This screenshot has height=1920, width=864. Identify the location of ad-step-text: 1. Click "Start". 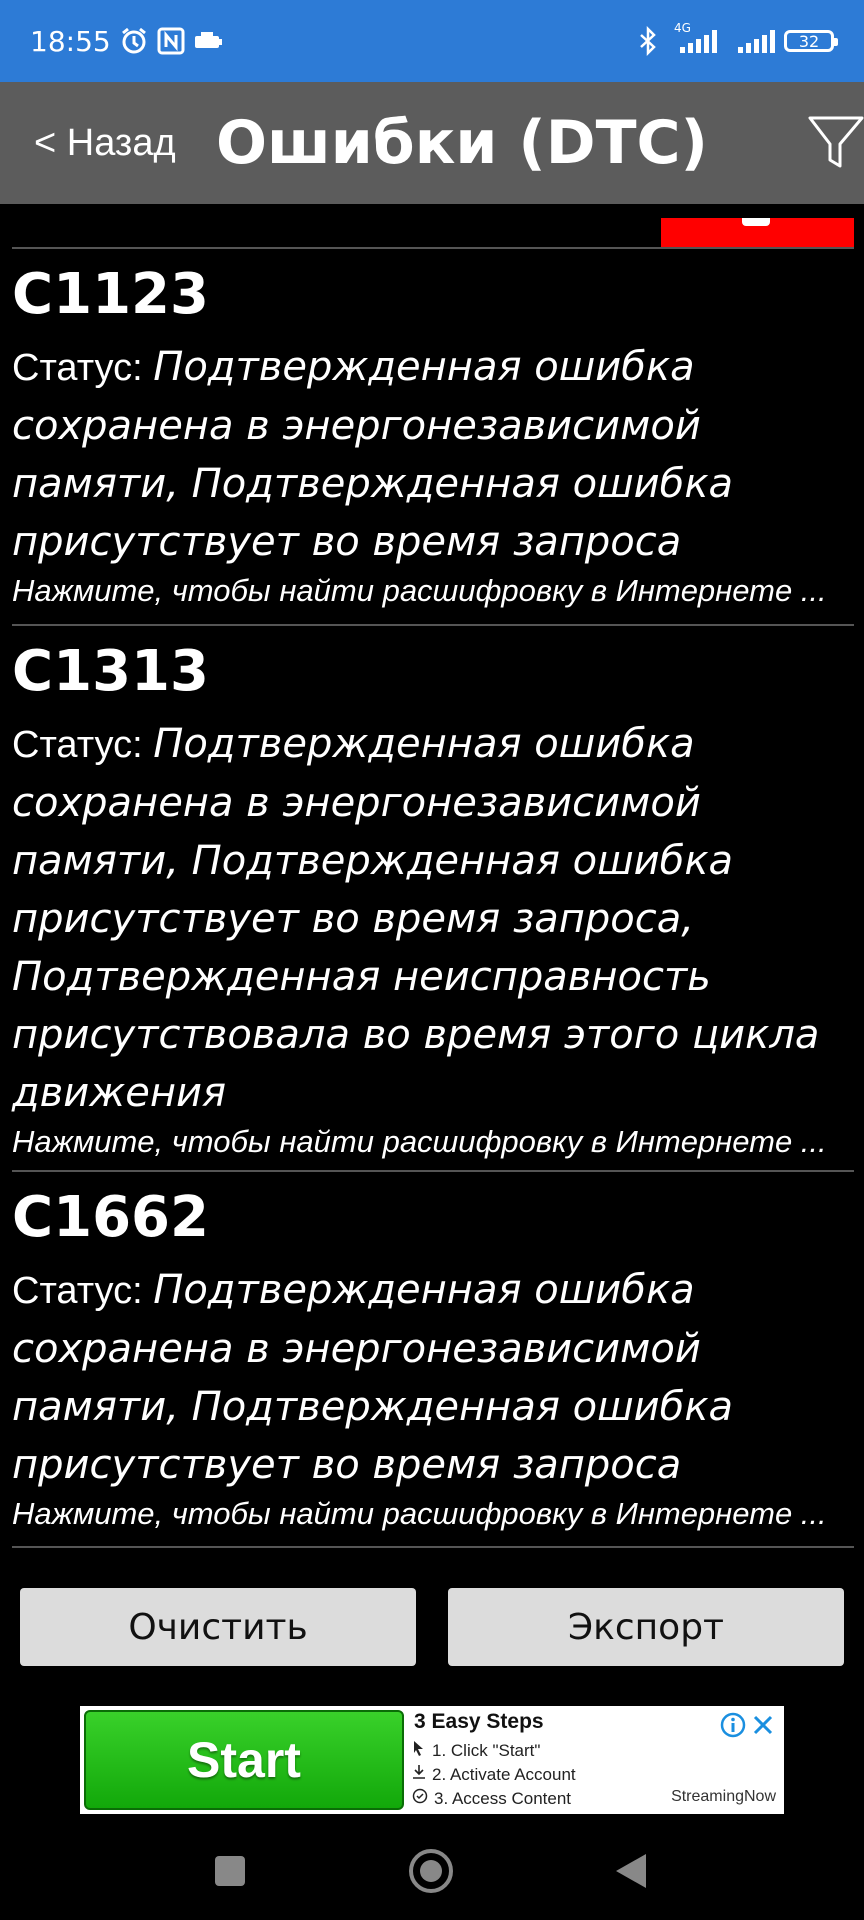
(486, 1750).